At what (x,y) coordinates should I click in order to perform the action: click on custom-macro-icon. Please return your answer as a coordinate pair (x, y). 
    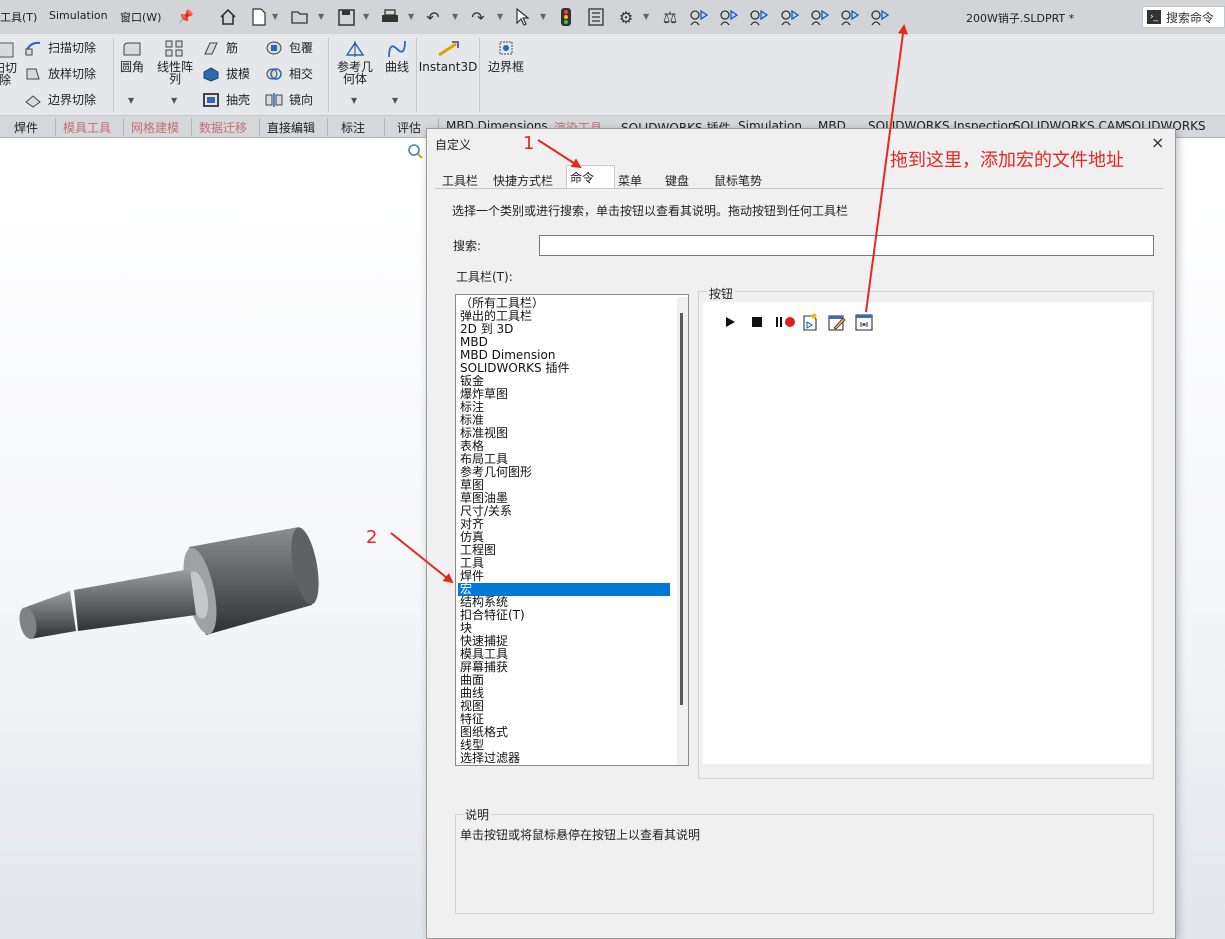
    Looking at the image, I should click on (864, 322).